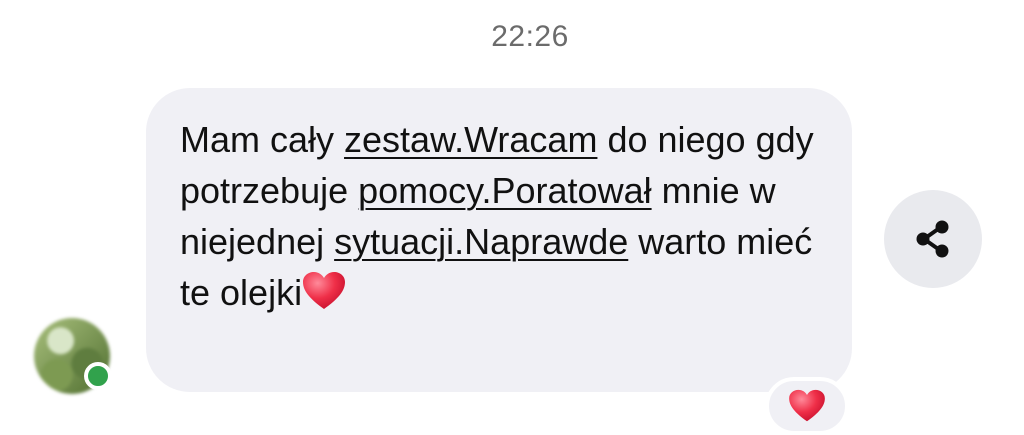 The width and height of the screenshot is (1024, 435). I want to click on message-segment-link: zestaw.Wracam, so click(470, 139).